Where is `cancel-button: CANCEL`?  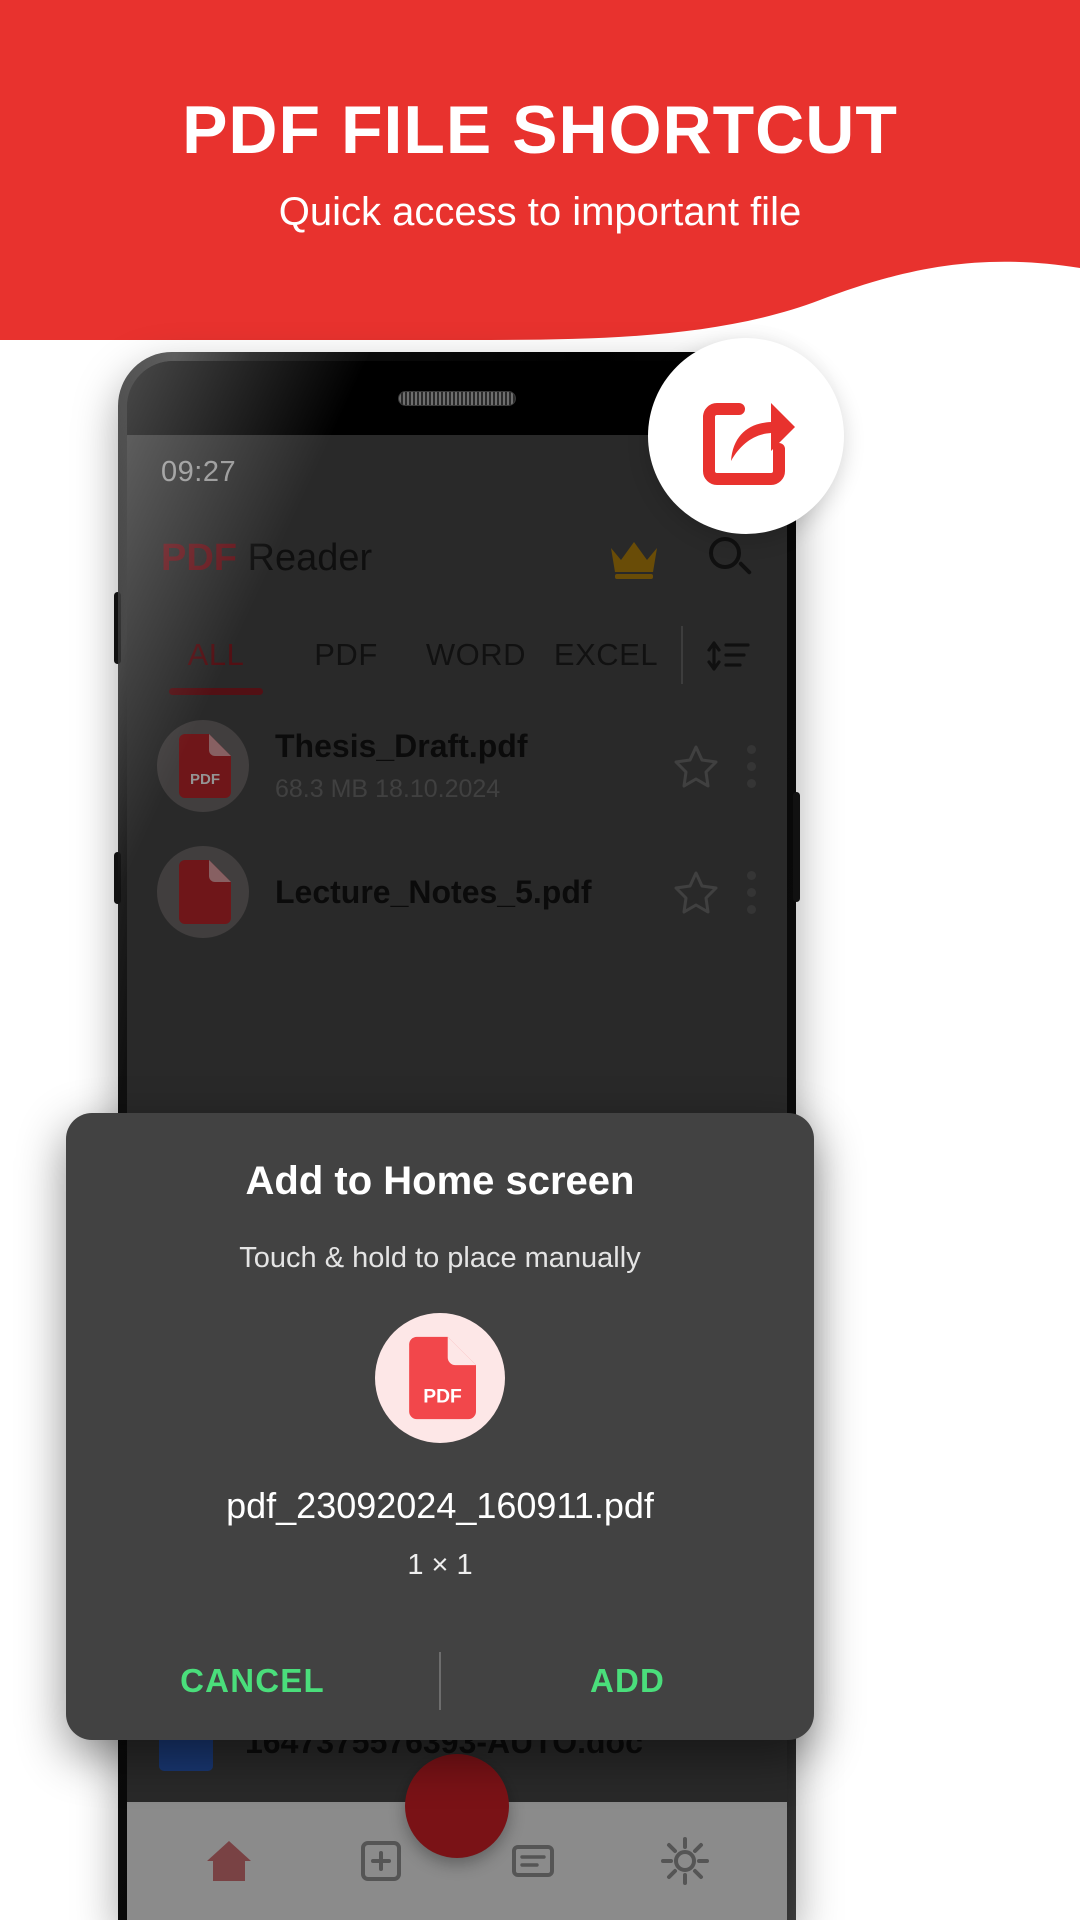
cancel-button: CANCEL is located at coordinates (252, 1681).